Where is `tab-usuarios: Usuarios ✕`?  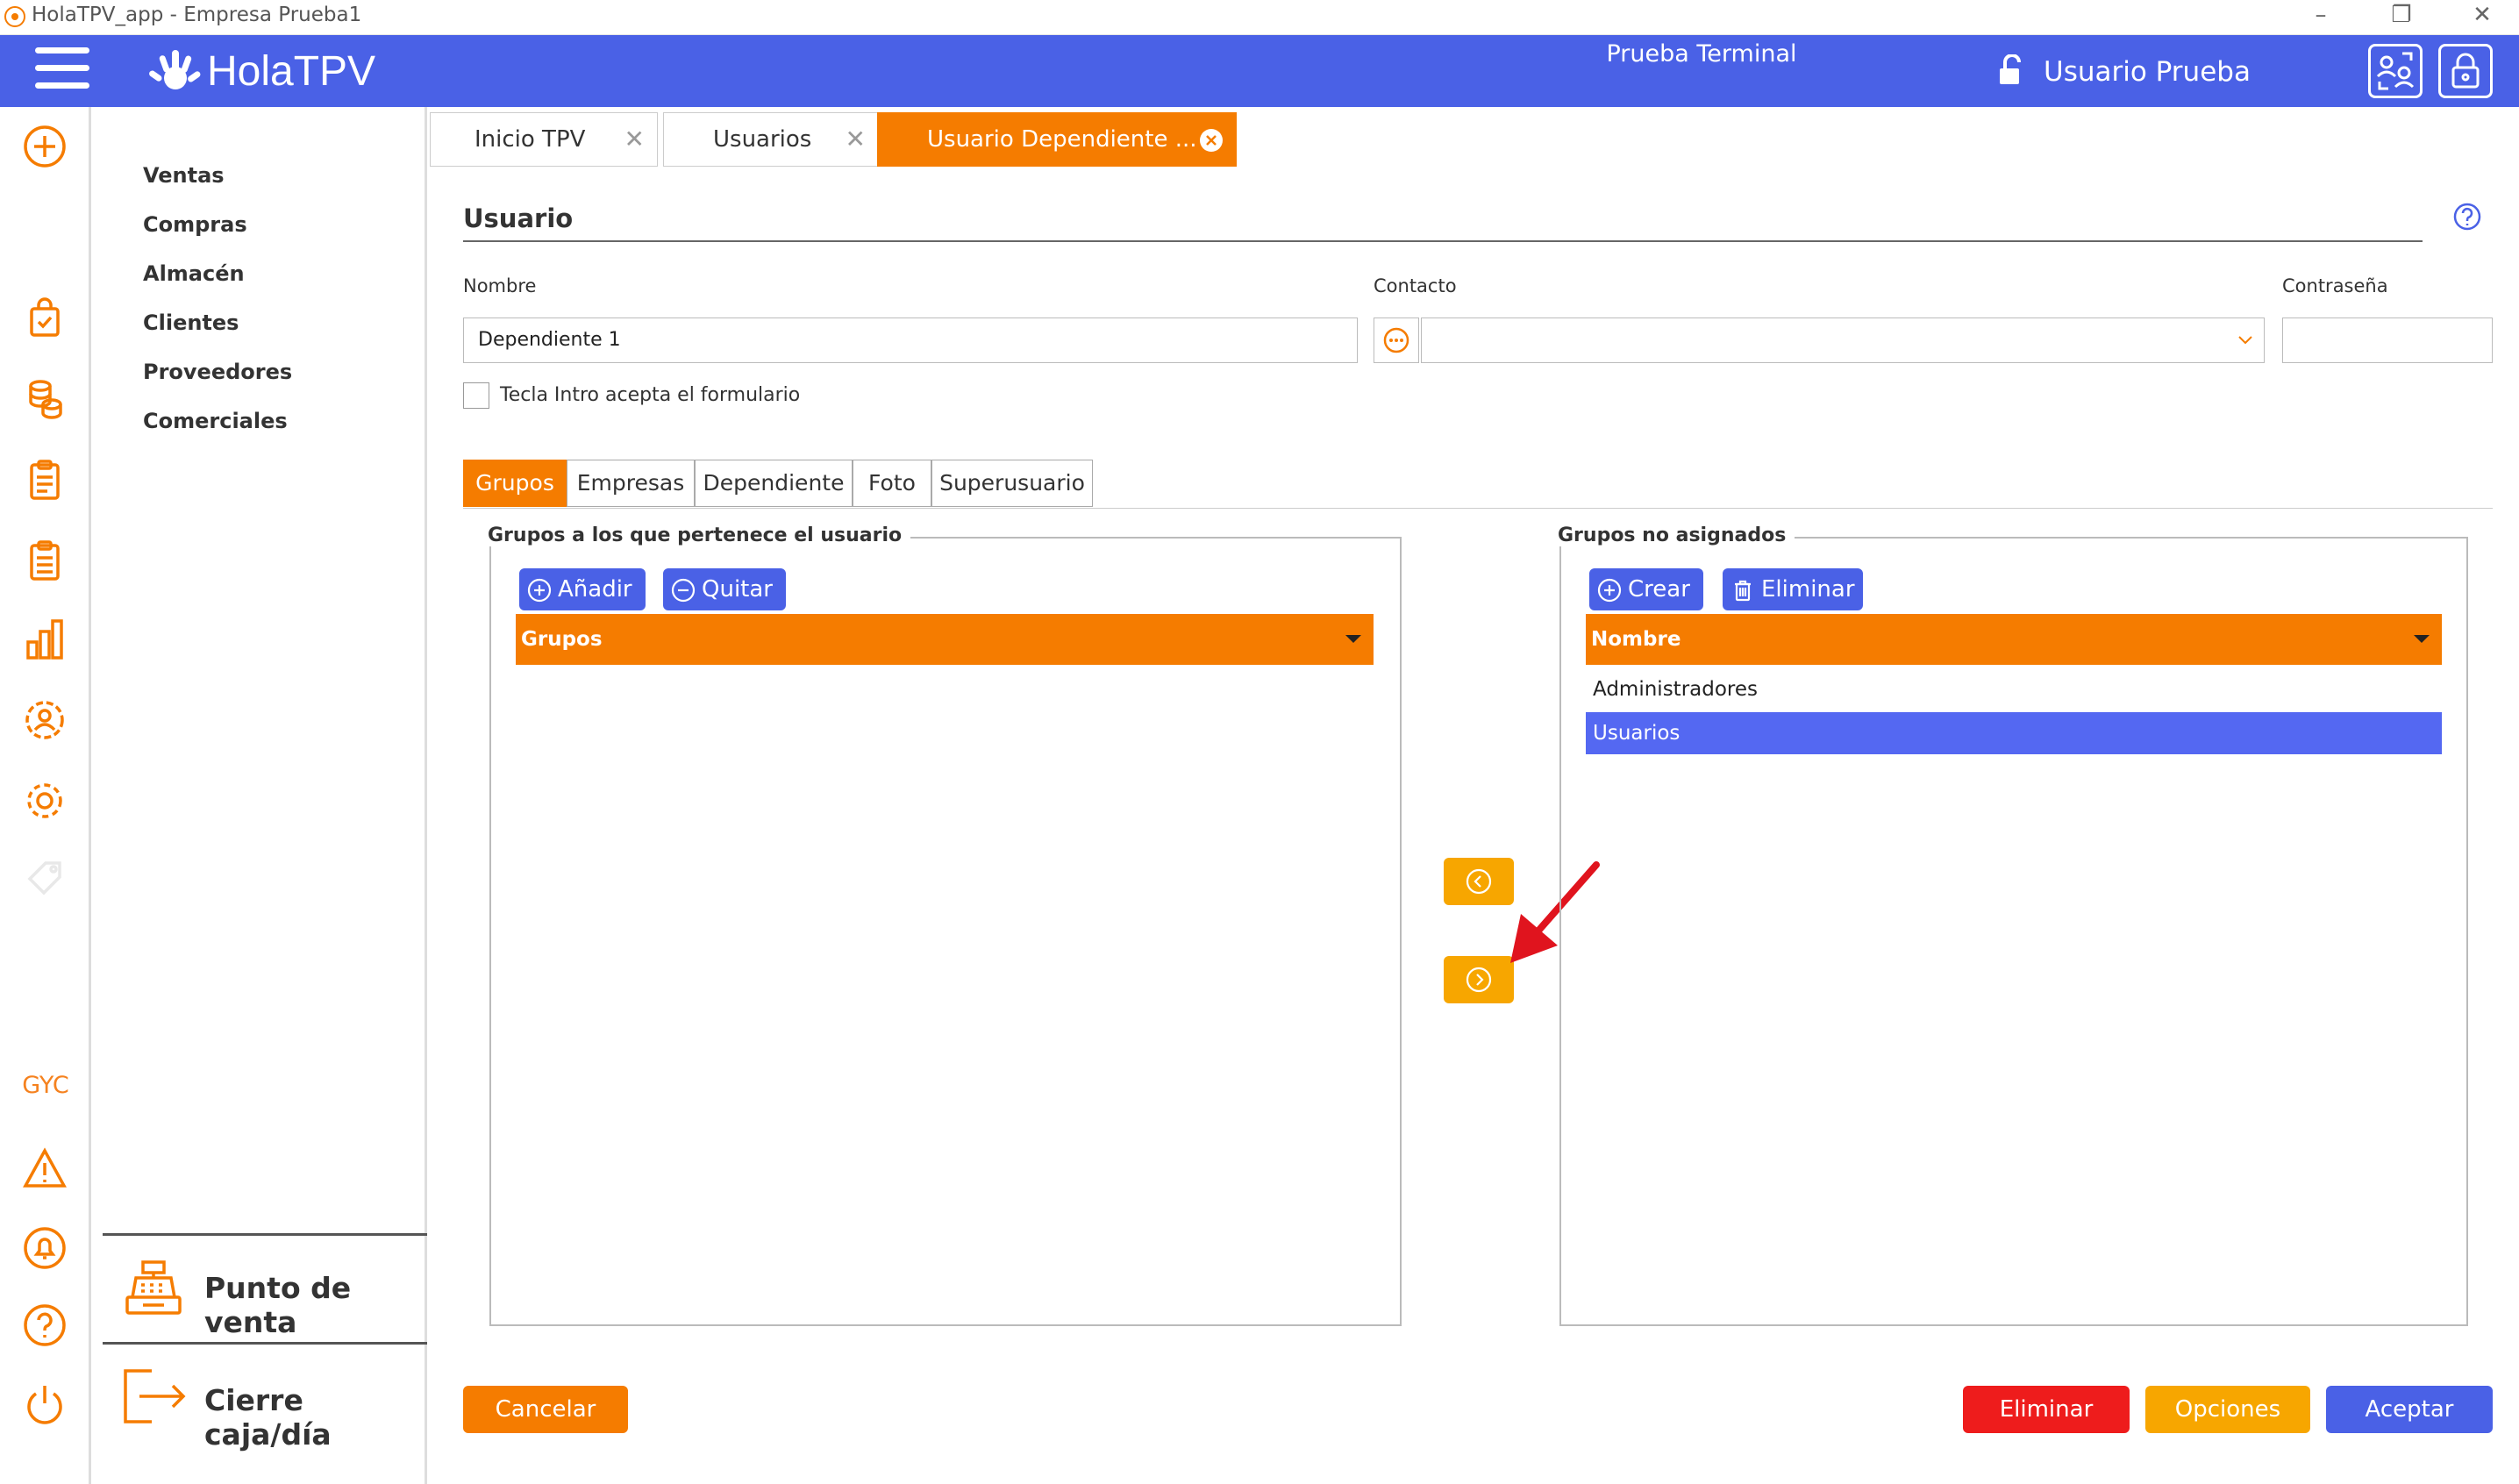
tab-usuarios: Usuarios ✕ is located at coordinates (771, 139).